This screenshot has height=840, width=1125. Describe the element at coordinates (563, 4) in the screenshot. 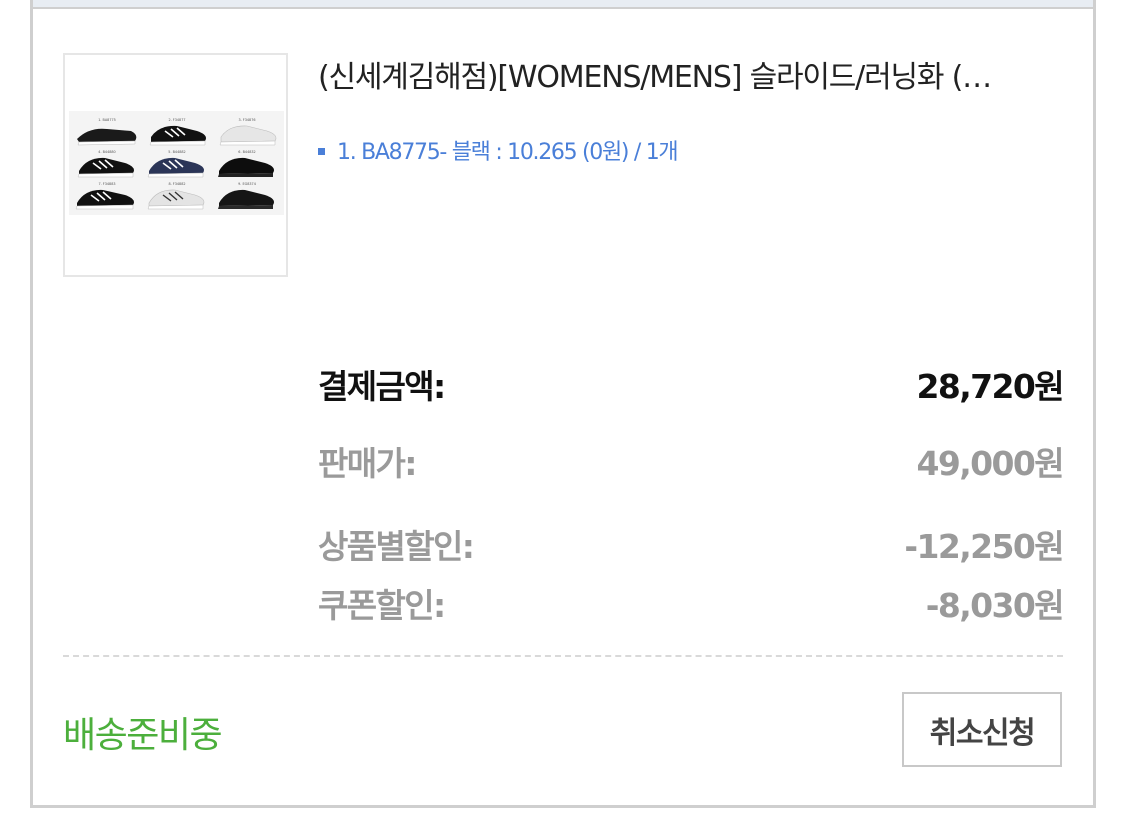

I see `previous-card-edge` at that location.